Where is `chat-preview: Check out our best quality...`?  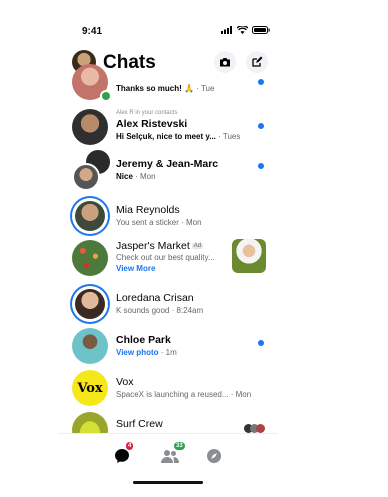 chat-preview: Check out our best quality... is located at coordinates (165, 257).